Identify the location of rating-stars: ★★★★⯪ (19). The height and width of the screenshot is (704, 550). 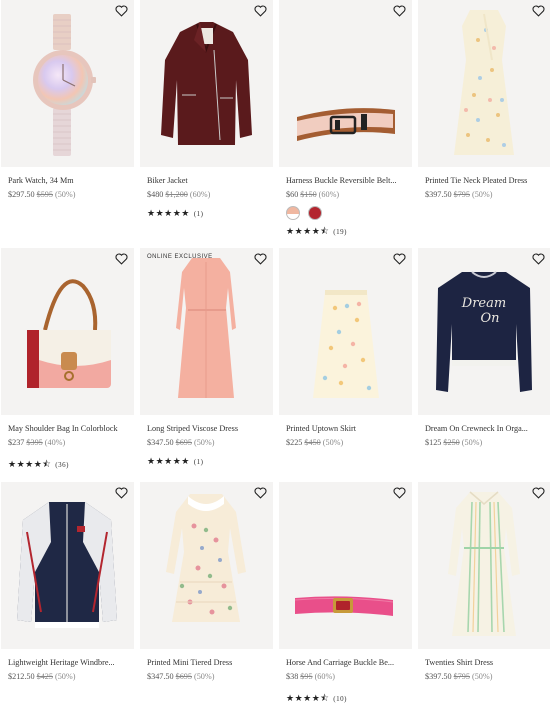
(316, 232).